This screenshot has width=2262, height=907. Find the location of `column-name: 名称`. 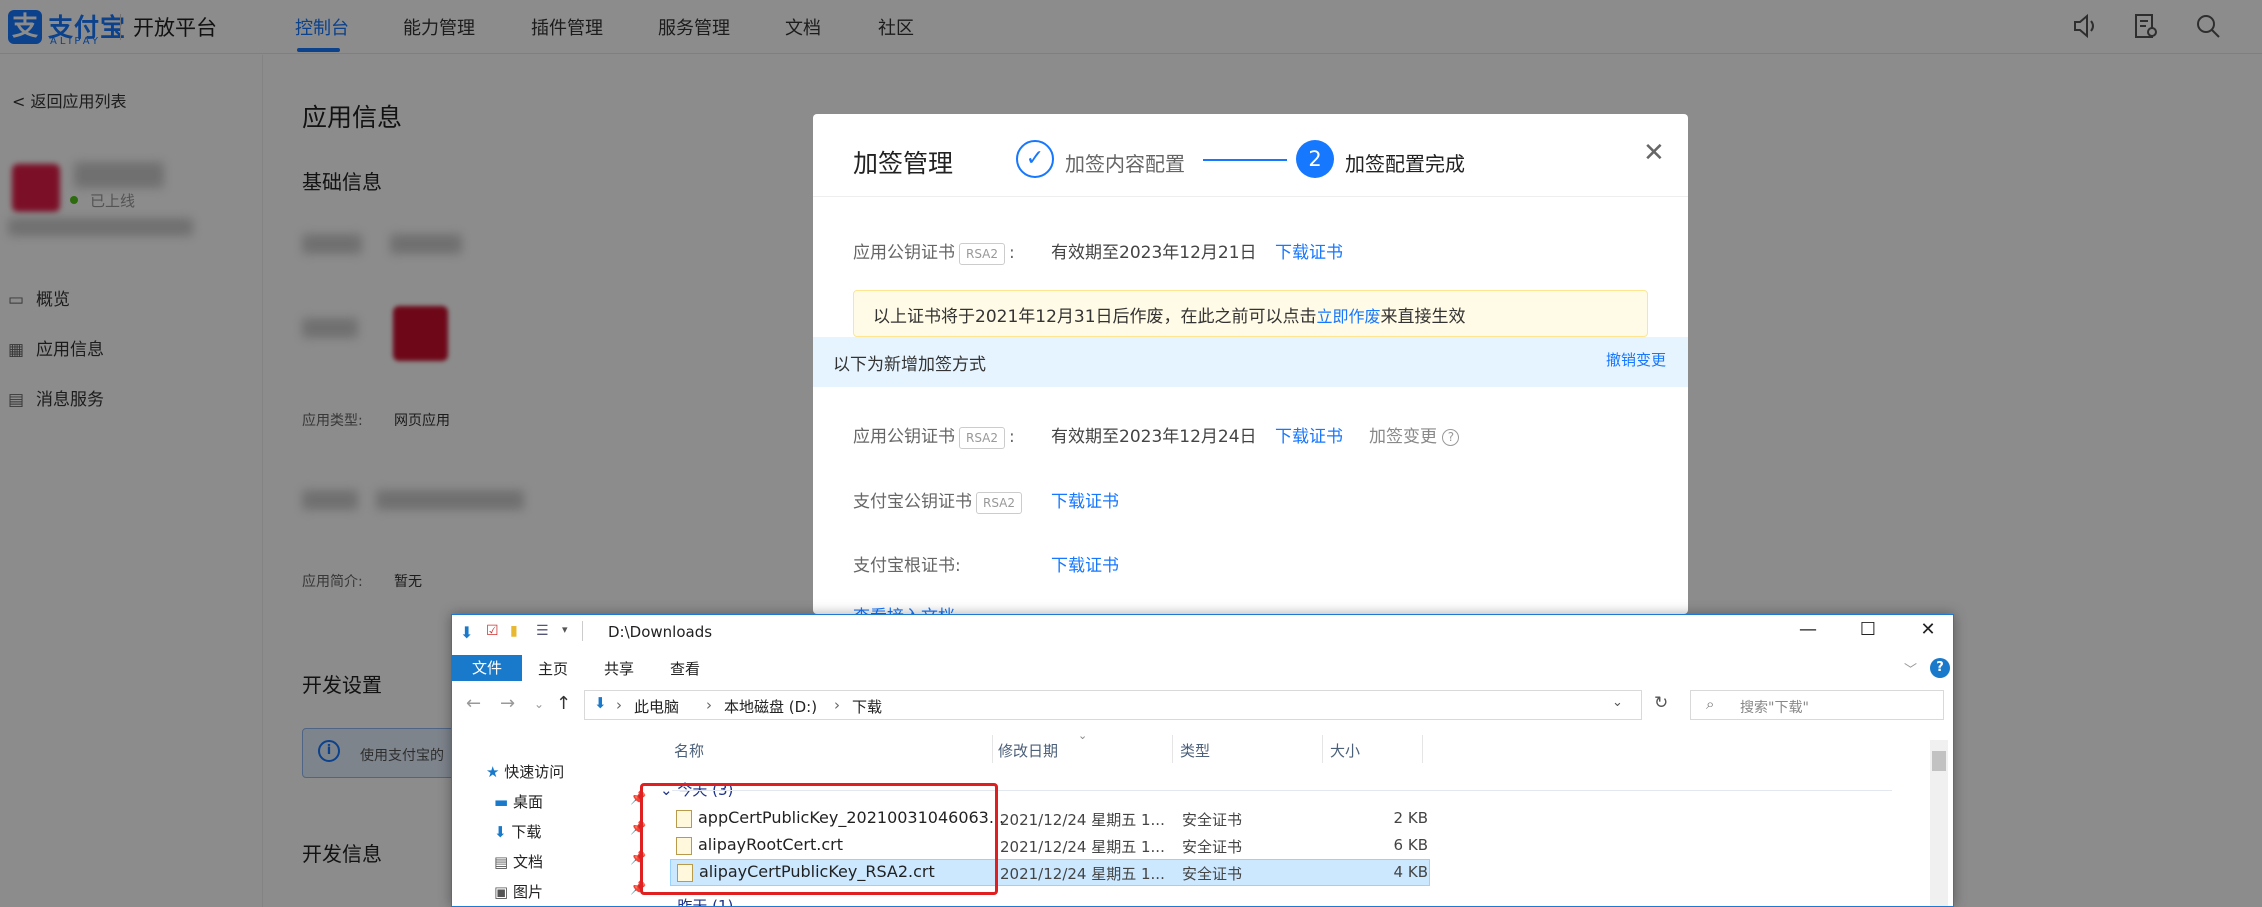

column-name: 名称 is located at coordinates (689, 750).